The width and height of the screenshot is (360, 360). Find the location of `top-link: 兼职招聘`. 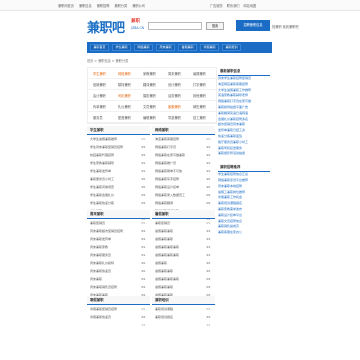

top-link: 兼职招聘 is located at coordinates (103, 5).